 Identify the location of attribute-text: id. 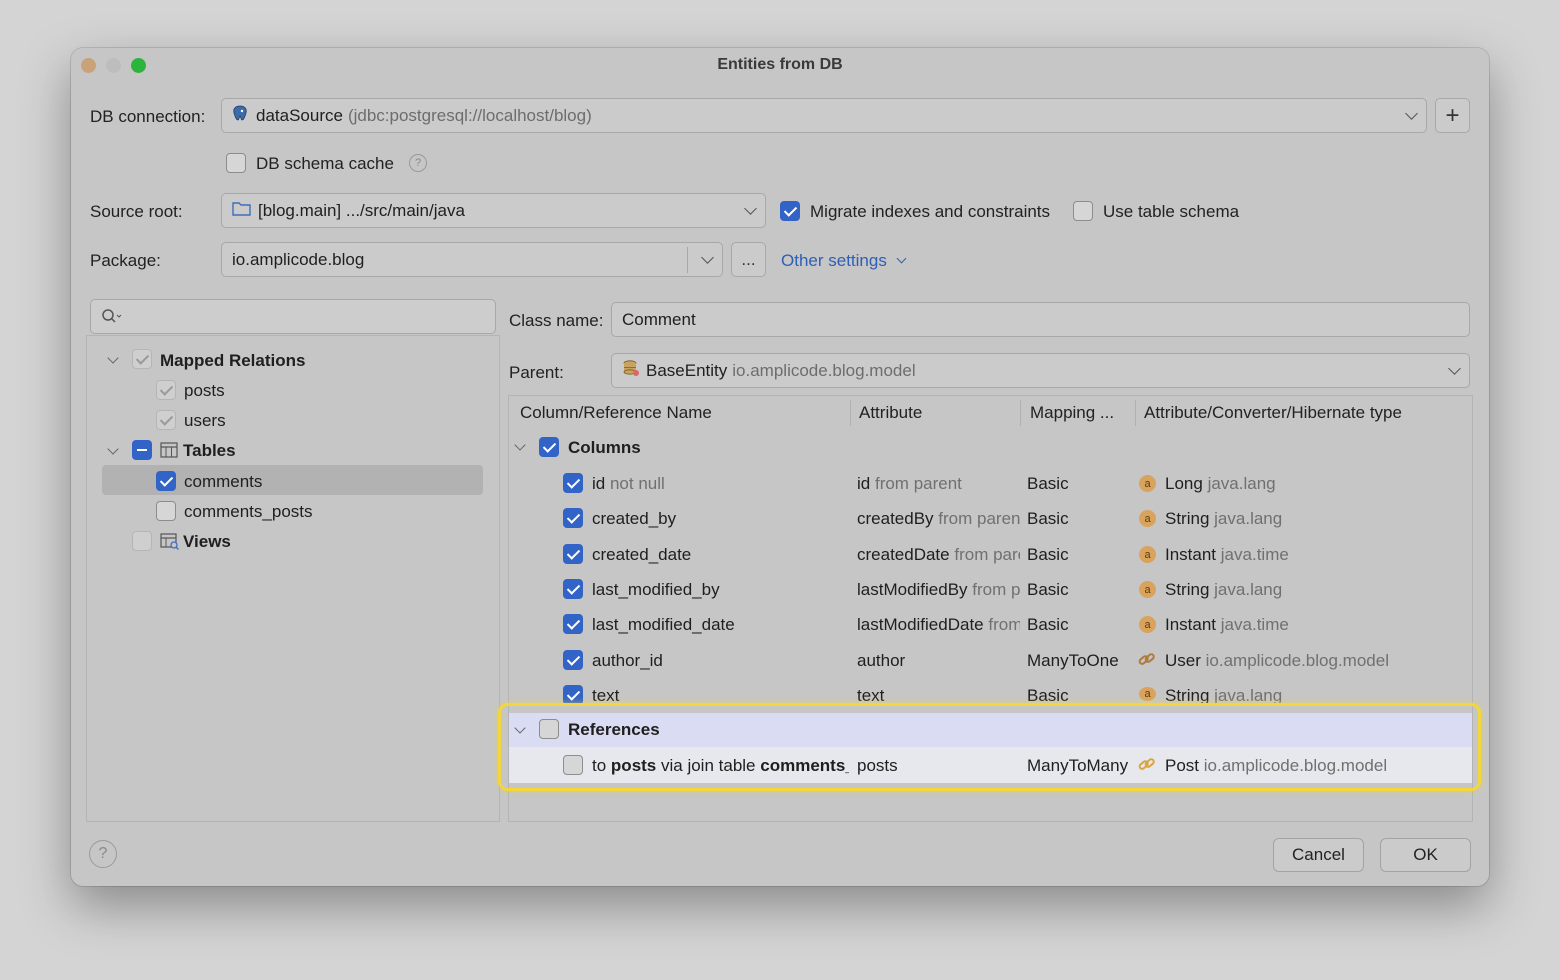
(864, 483).